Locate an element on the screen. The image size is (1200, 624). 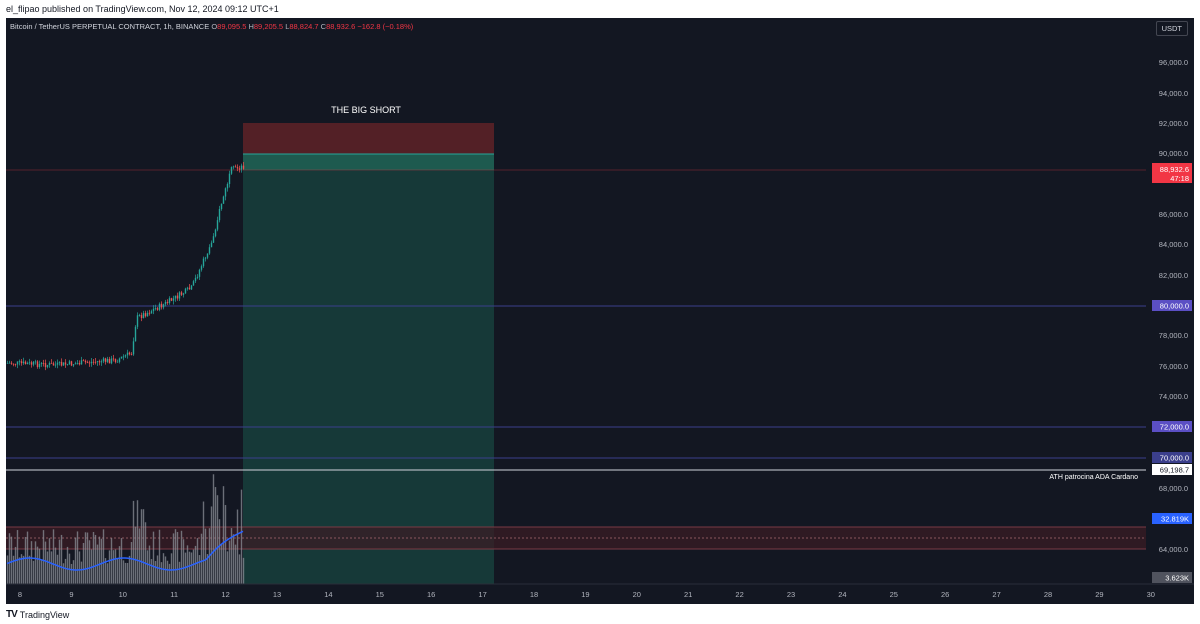
price-tick: 84,000.0 is located at coordinates (1173, 244).